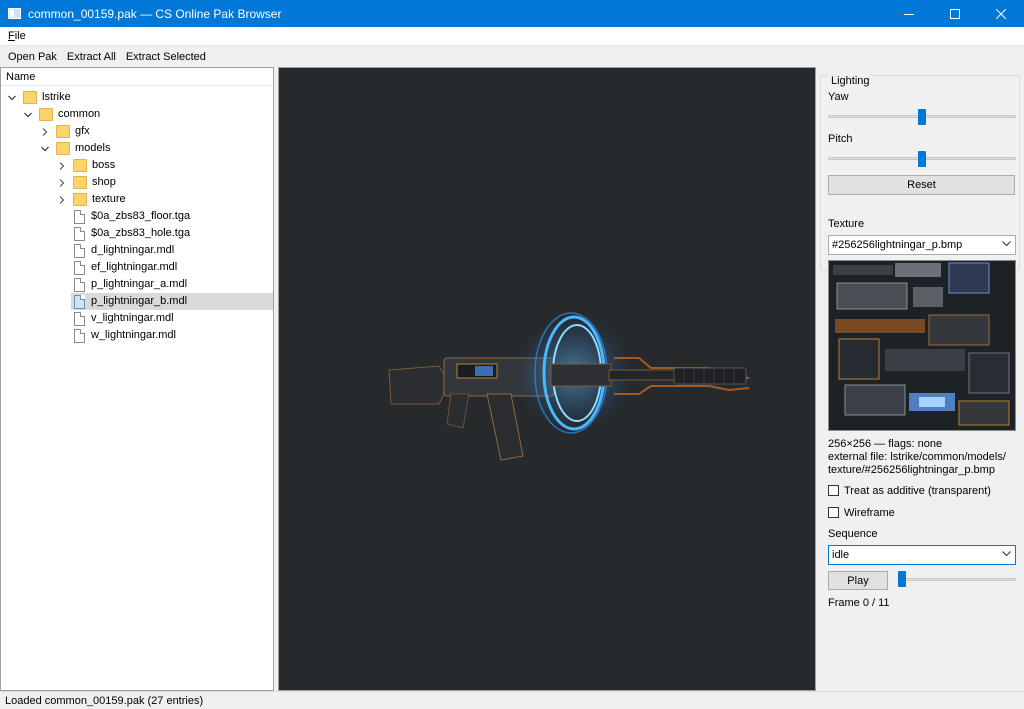 The width and height of the screenshot is (1024, 709). I want to click on menu-bar: File, so click(512, 36).